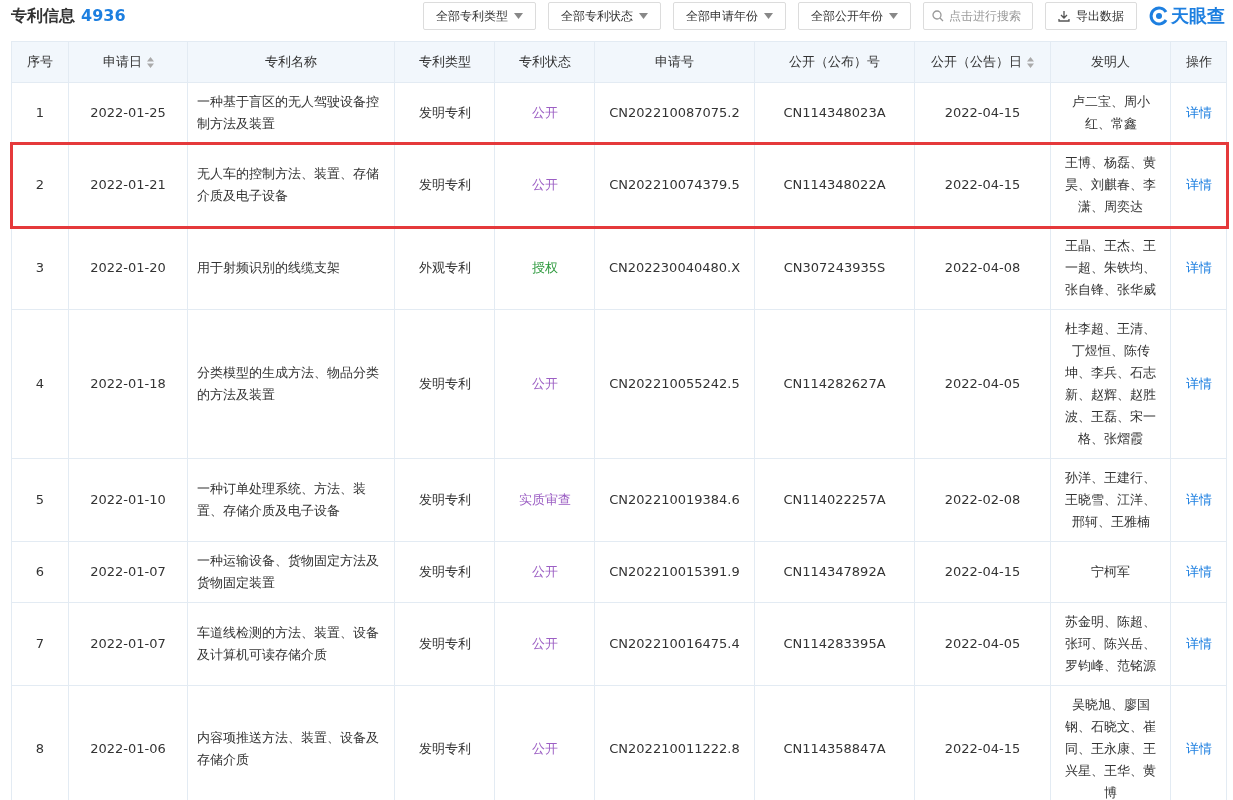  What do you see at coordinates (444, 268) in the screenshot?
I see `table-cell: 外观专利` at bounding box center [444, 268].